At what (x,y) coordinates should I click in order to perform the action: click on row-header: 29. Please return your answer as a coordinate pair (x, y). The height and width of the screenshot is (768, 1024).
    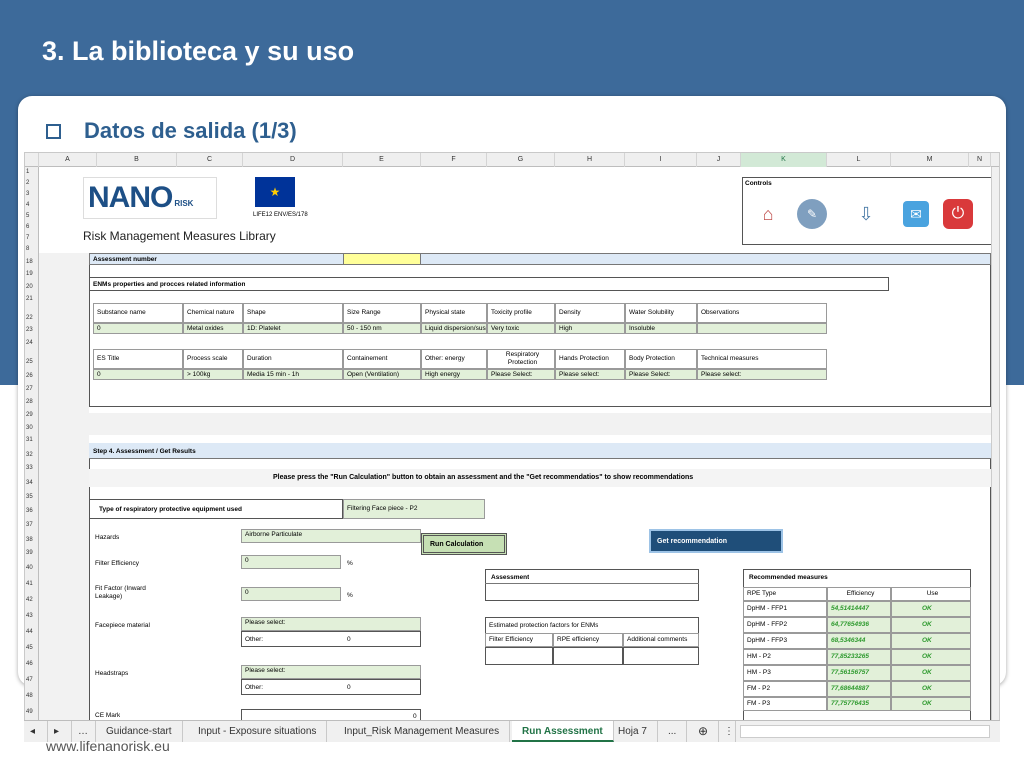
    Looking at the image, I should click on (32, 415).